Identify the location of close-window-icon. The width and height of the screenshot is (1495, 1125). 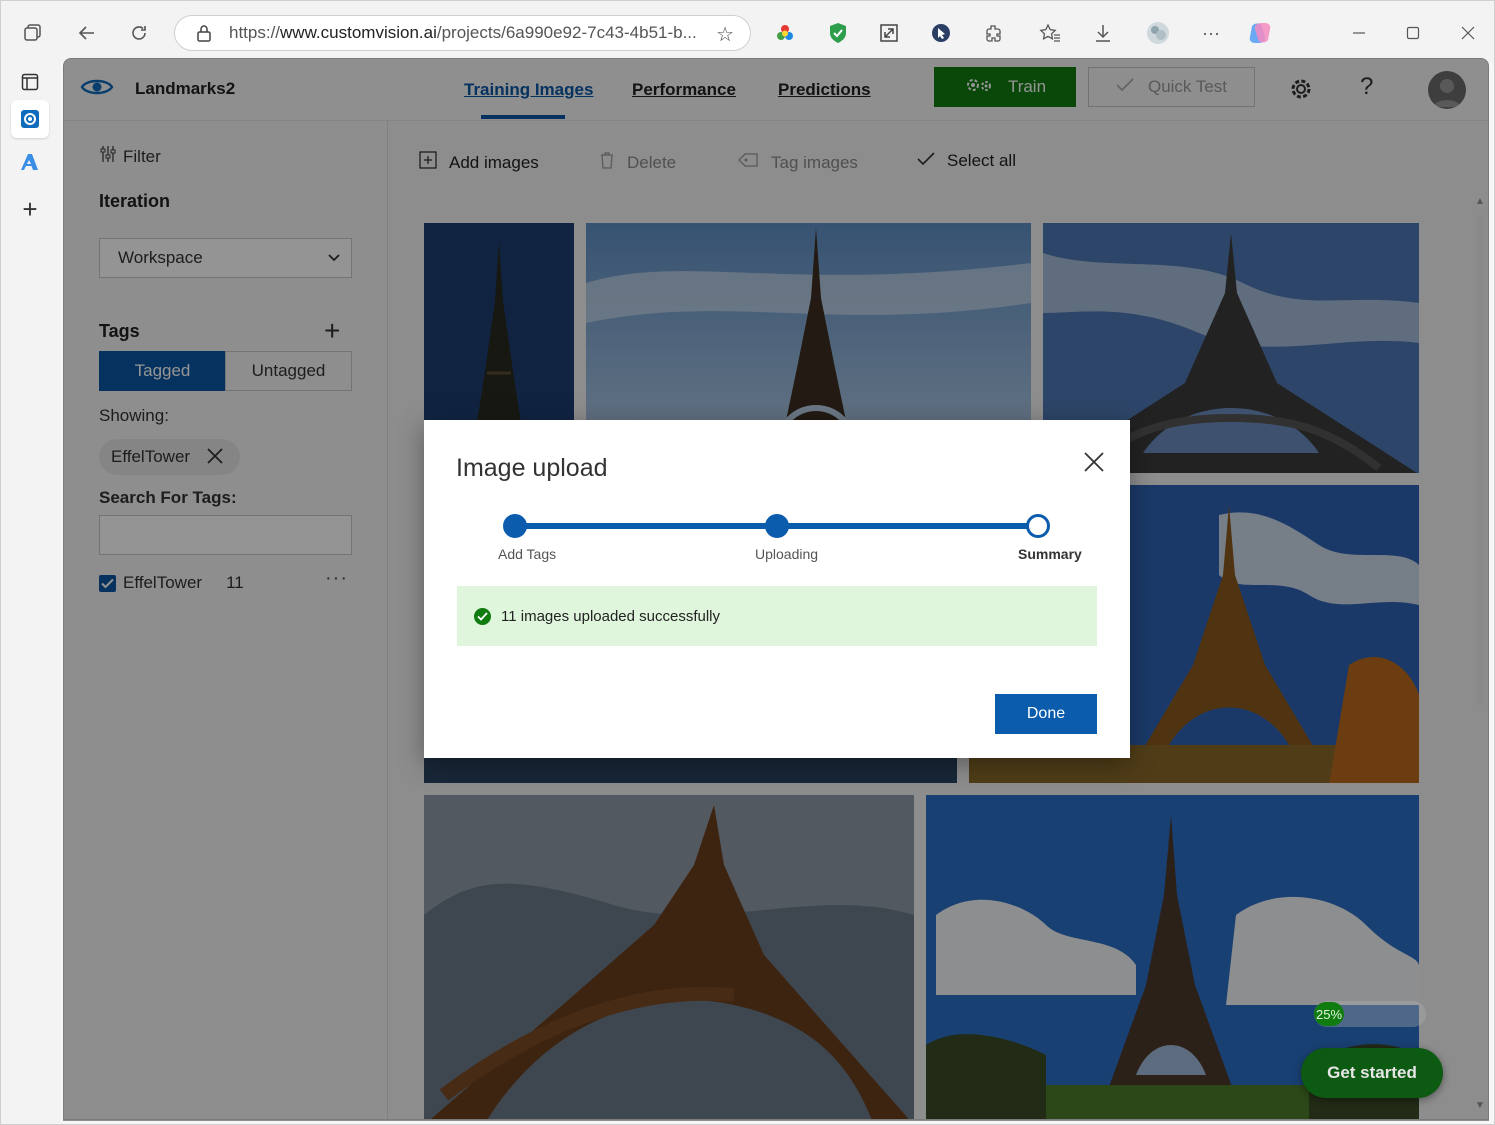
(1468, 33).